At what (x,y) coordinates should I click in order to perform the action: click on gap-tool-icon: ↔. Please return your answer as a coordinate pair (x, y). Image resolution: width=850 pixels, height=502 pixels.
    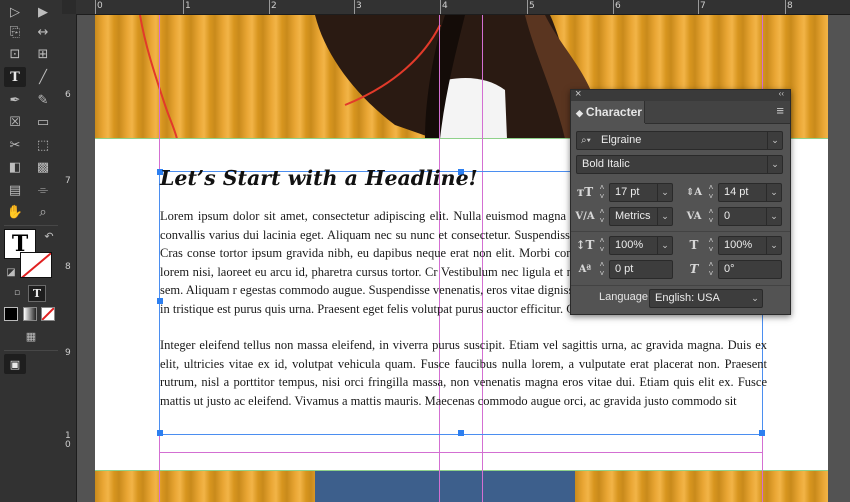
    Looking at the image, I should click on (43, 32).